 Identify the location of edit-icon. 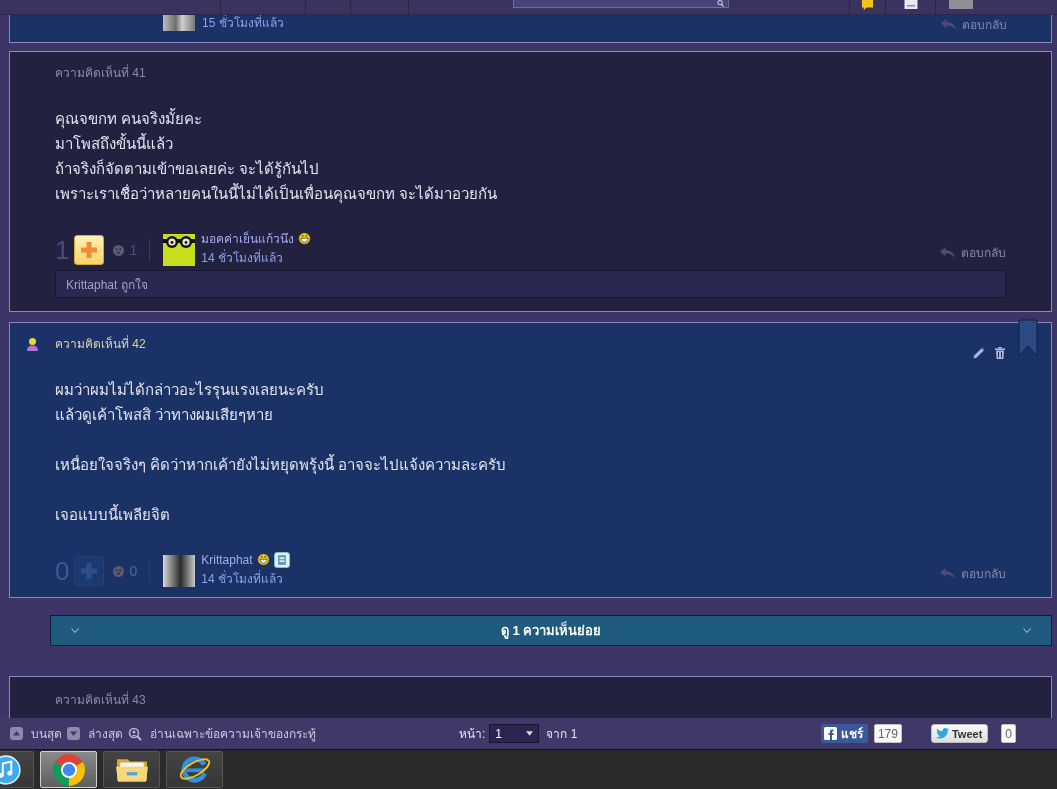
(979, 353).